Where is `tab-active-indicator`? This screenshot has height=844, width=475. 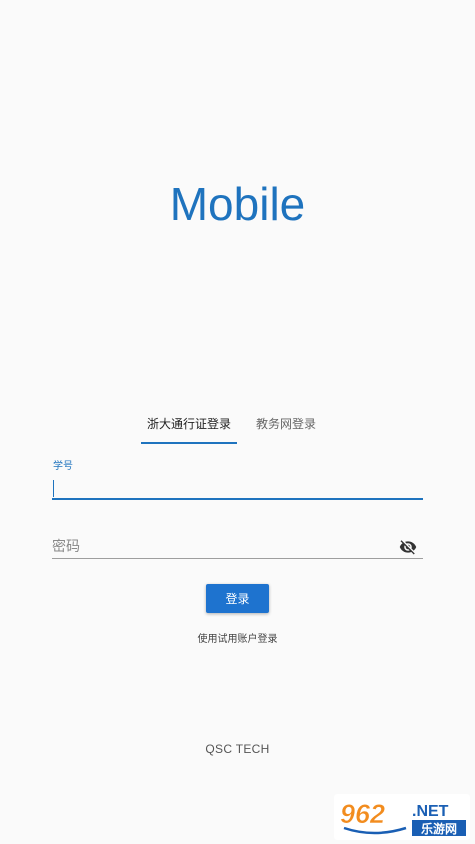
tab-active-indicator is located at coordinates (189, 443).